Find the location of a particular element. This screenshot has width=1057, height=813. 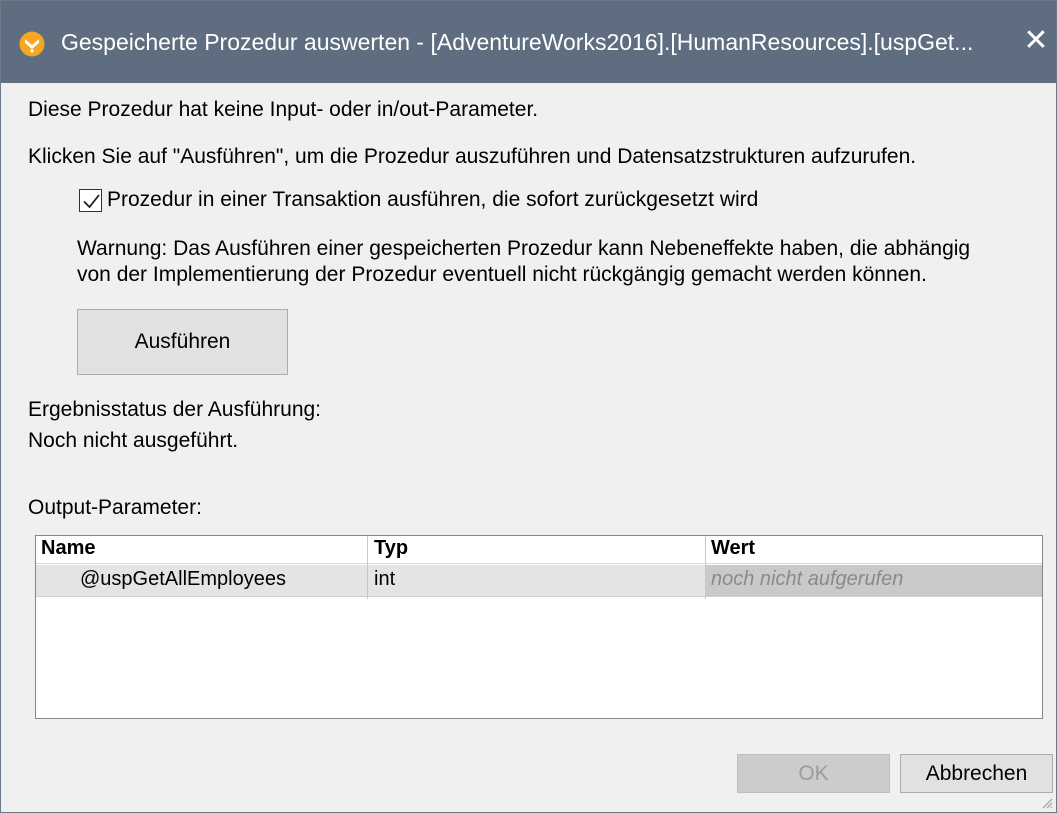

status-value: Noch nicht ausgeführt. is located at coordinates (133, 440).